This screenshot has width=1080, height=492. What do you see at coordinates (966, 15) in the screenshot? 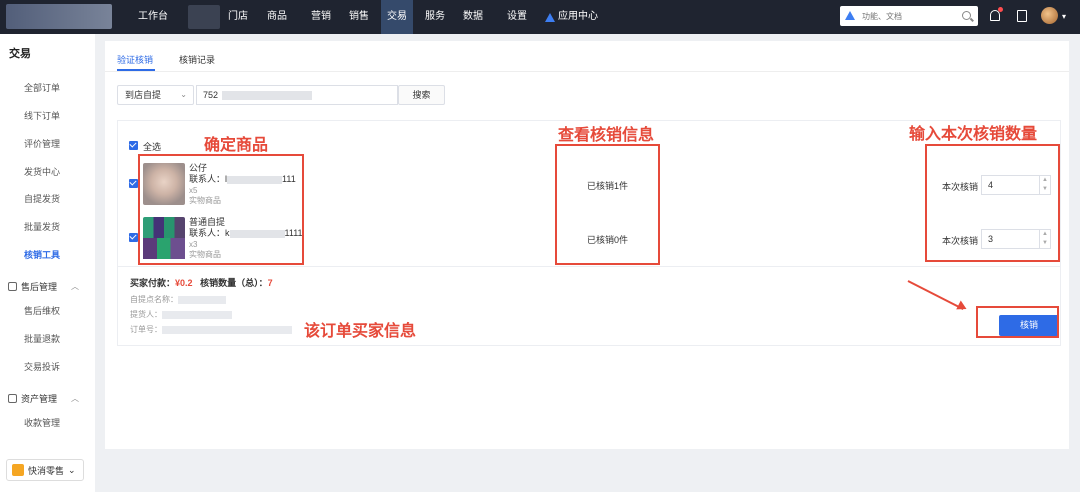
I see `search-icon` at bounding box center [966, 15].